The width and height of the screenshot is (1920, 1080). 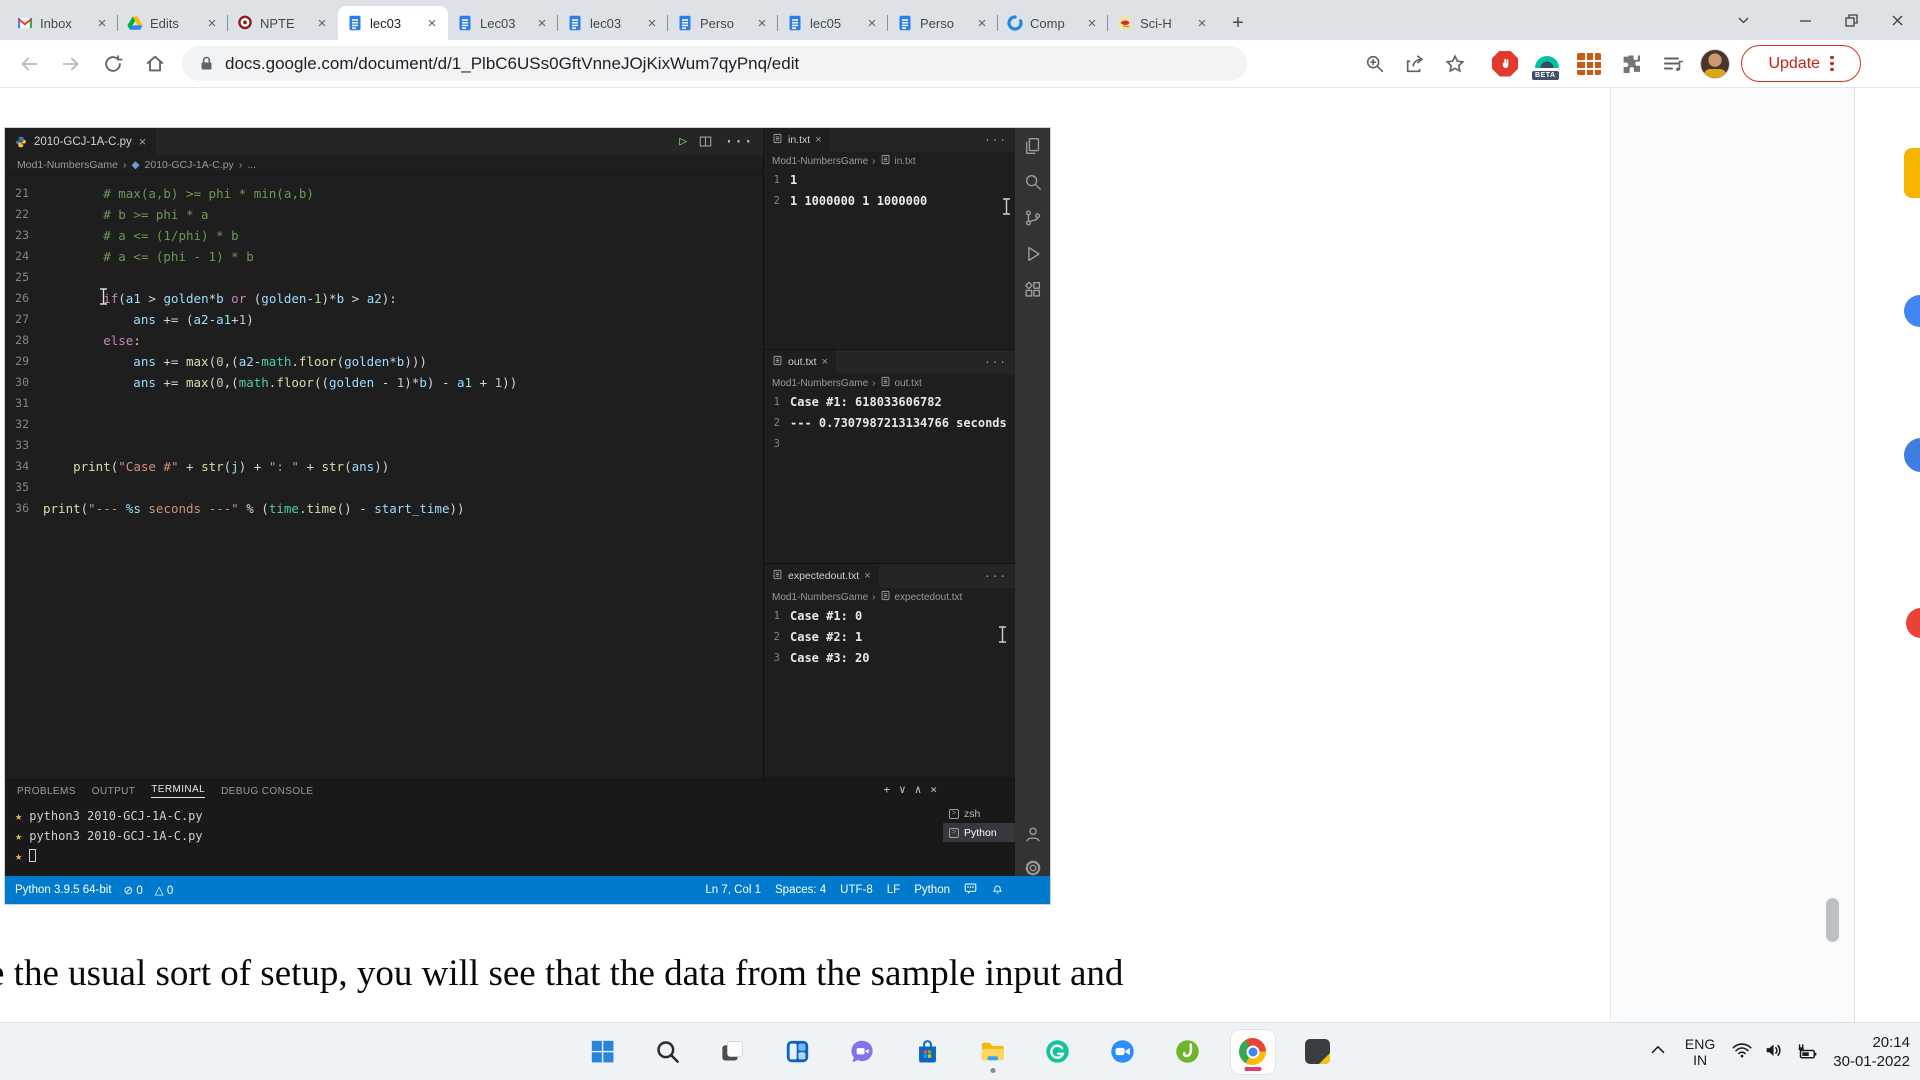 What do you see at coordinates (172, 23) in the screenshot?
I see `browser-tab-1-edits: Edits ×` at bounding box center [172, 23].